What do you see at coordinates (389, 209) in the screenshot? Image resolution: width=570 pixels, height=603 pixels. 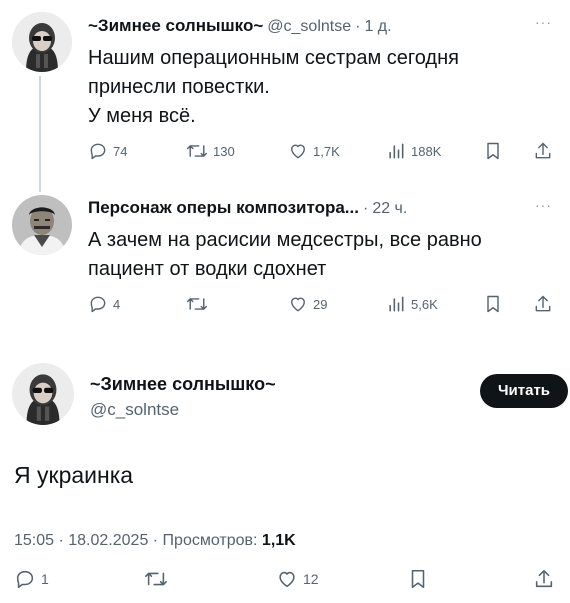 I see `tweet-time: 22 ч.` at bounding box center [389, 209].